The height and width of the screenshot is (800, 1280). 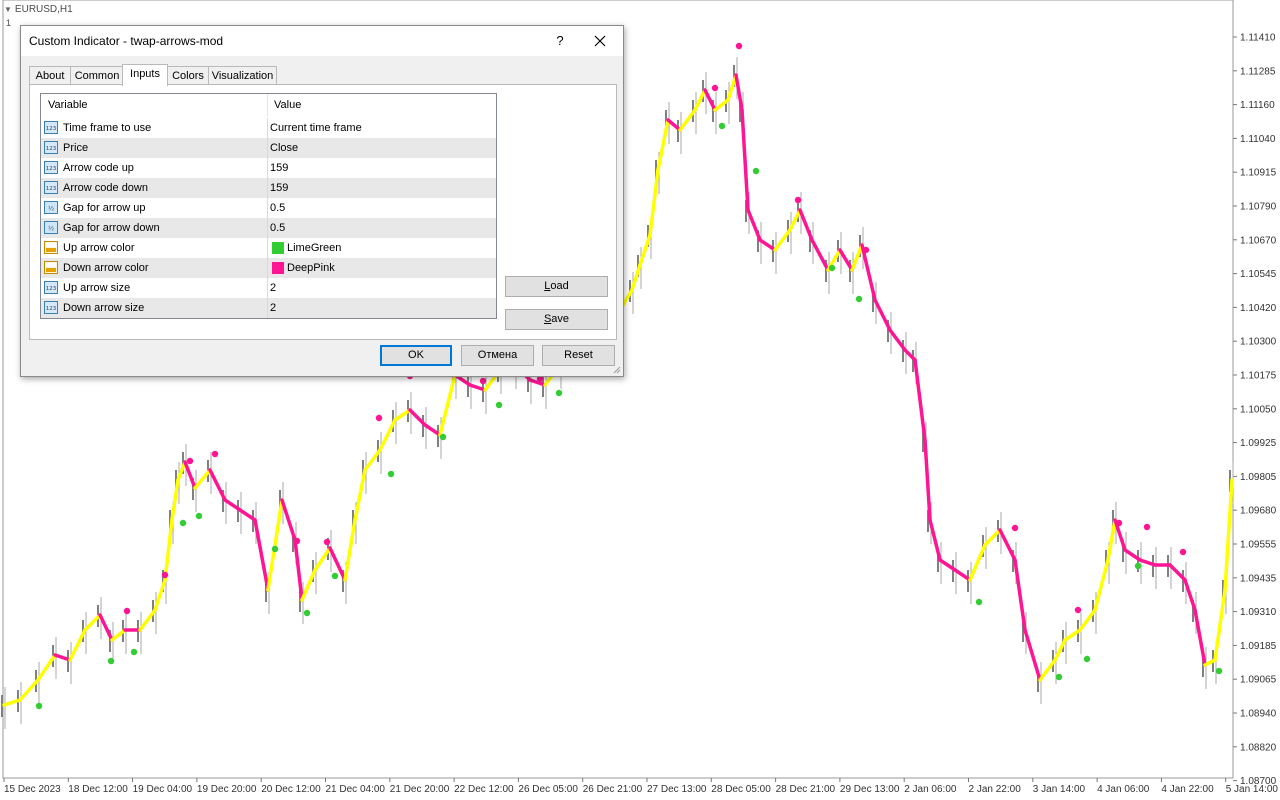 I want to click on subwindow-label: 1, so click(x=9, y=23).